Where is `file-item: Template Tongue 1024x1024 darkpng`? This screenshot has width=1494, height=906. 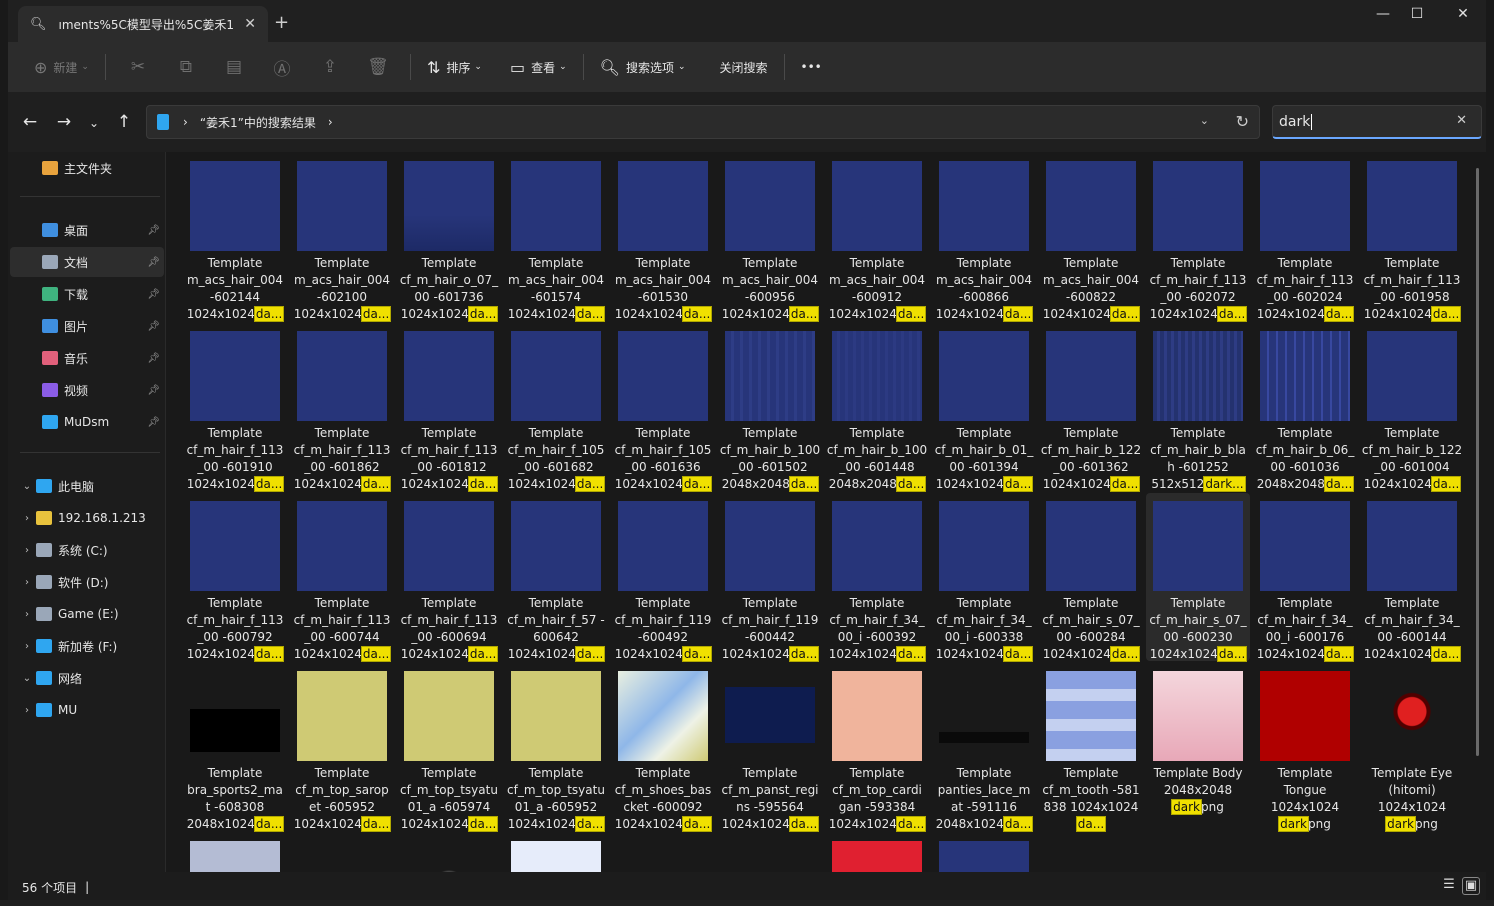
file-item: Template Tongue 1024x1024 darkpng is located at coordinates (1305, 747).